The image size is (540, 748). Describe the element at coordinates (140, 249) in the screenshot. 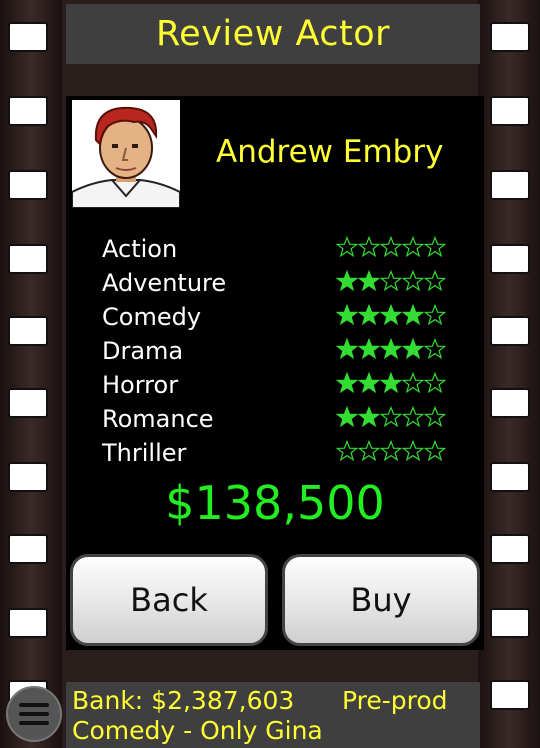

I see `genre-label: Action` at that location.